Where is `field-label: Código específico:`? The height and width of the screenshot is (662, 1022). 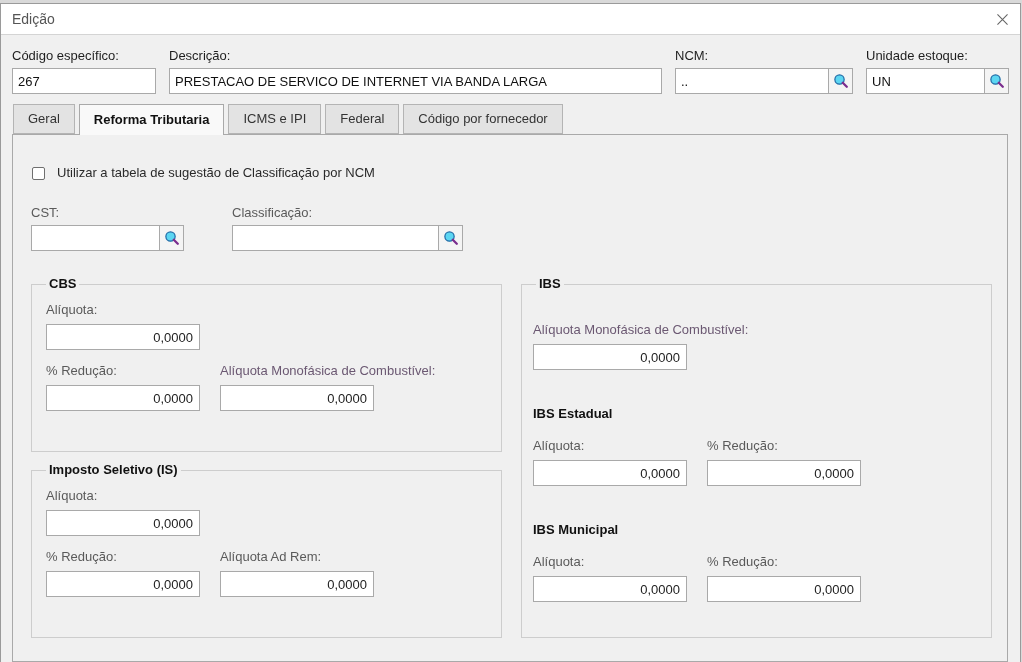
field-label: Código específico: is located at coordinates (65, 55).